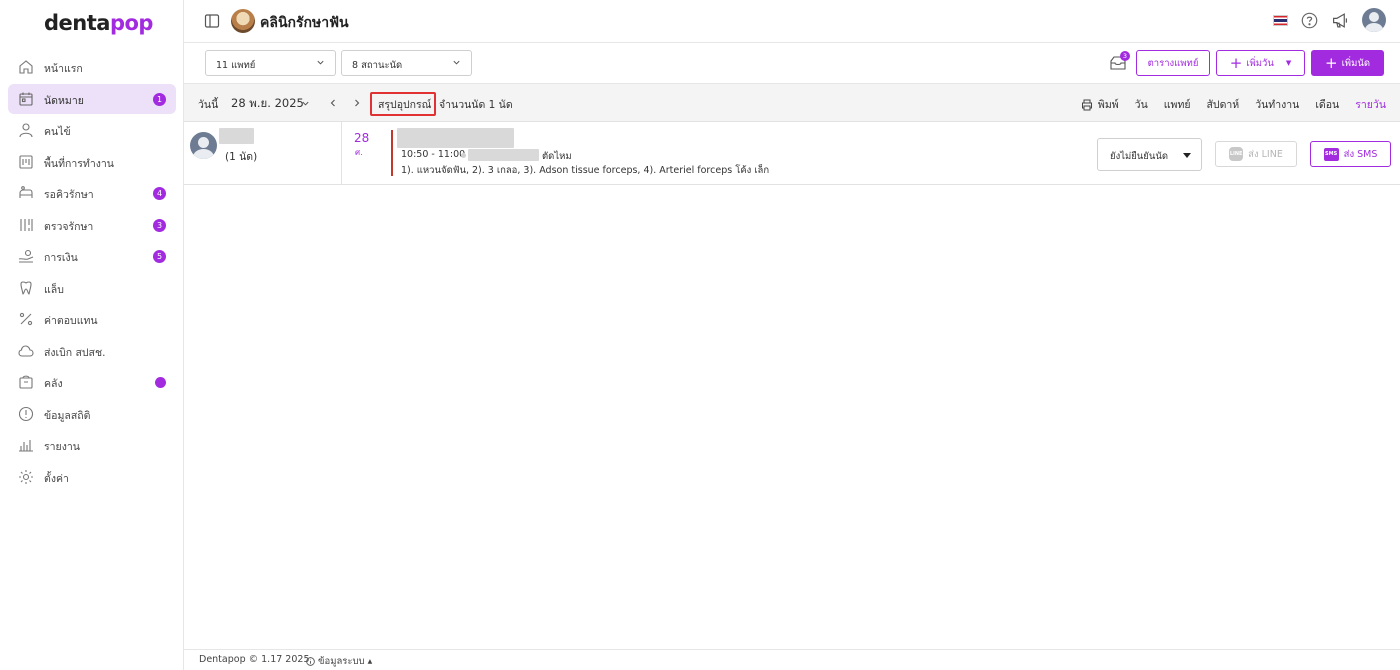  What do you see at coordinates (26, 192) in the screenshot?
I see `queue-icon` at bounding box center [26, 192].